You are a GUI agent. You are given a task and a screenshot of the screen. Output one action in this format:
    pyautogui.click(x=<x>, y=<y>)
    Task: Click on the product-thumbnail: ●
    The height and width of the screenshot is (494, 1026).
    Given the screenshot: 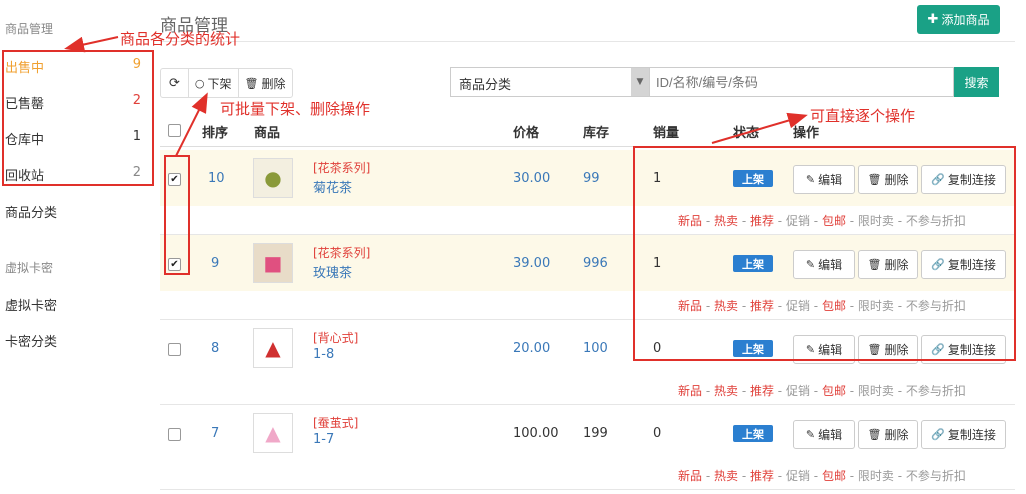 What is the action you would take?
    pyautogui.click(x=273, y=178)
    